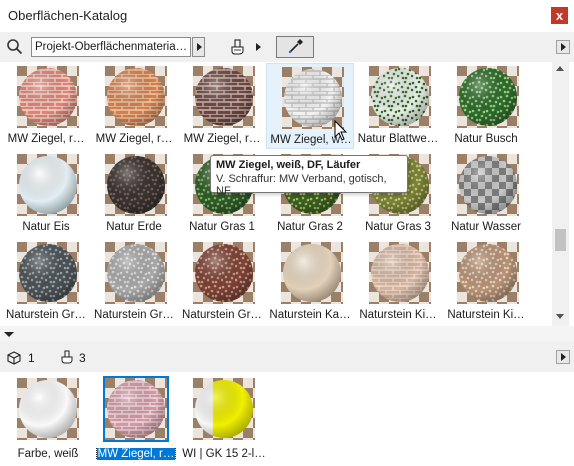 This screenshot has height=466, width=574. Describe the element at coordinates (9, 334) in the screenshot. I see `collapse-arrow-icon` at that location.